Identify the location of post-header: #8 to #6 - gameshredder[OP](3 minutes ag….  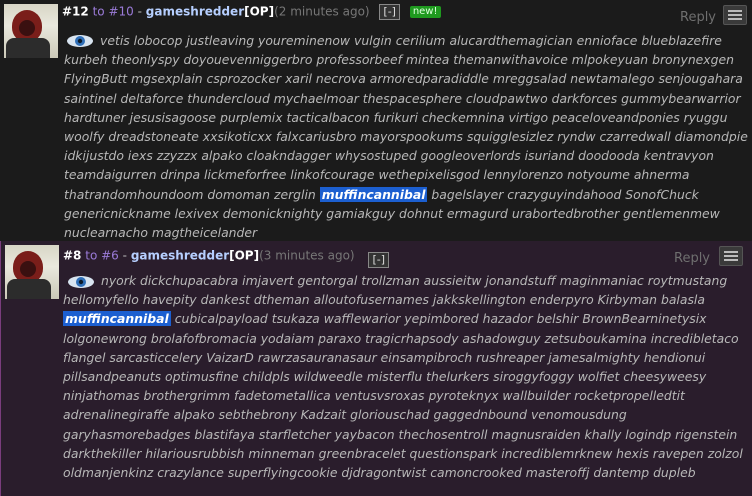
(226, 256).